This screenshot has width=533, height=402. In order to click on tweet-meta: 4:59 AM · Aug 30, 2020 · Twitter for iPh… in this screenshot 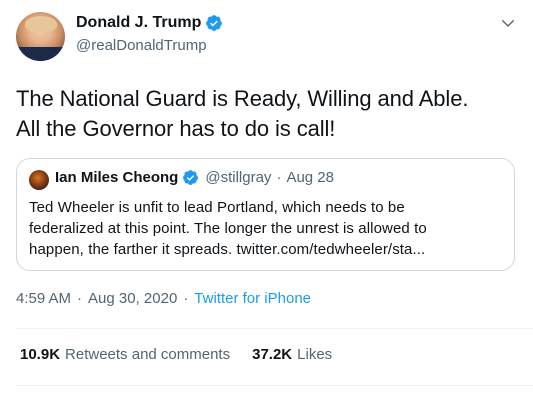, I will do `click(163, 298)`.